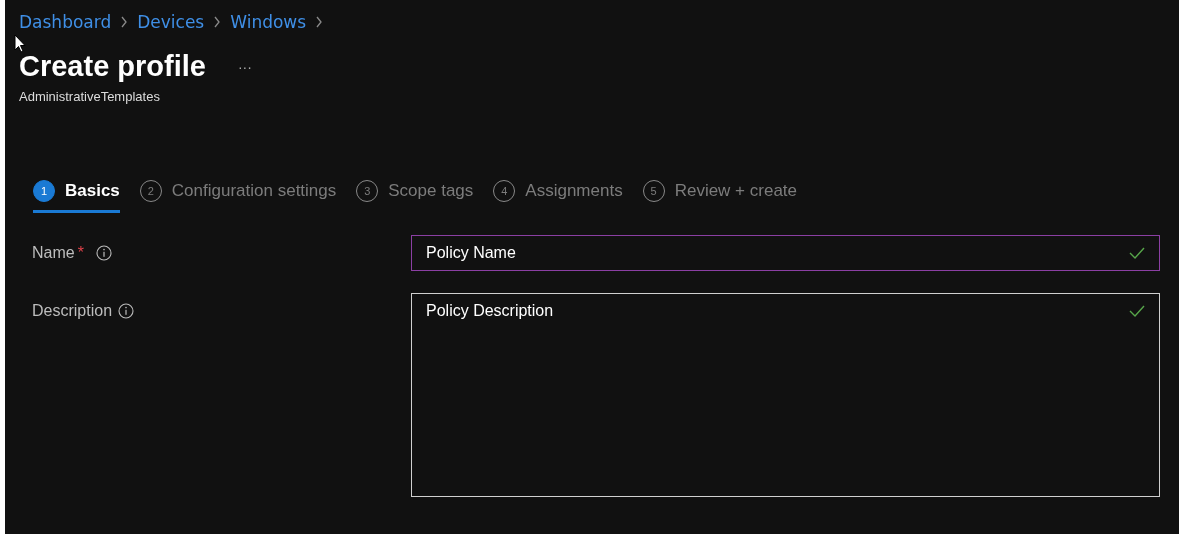 This screenshot has height=539, width=1179. What do you see at coordinates (244, 66) in the screenshot?
I see `more-button: ···` at bounding box center [244, 66].